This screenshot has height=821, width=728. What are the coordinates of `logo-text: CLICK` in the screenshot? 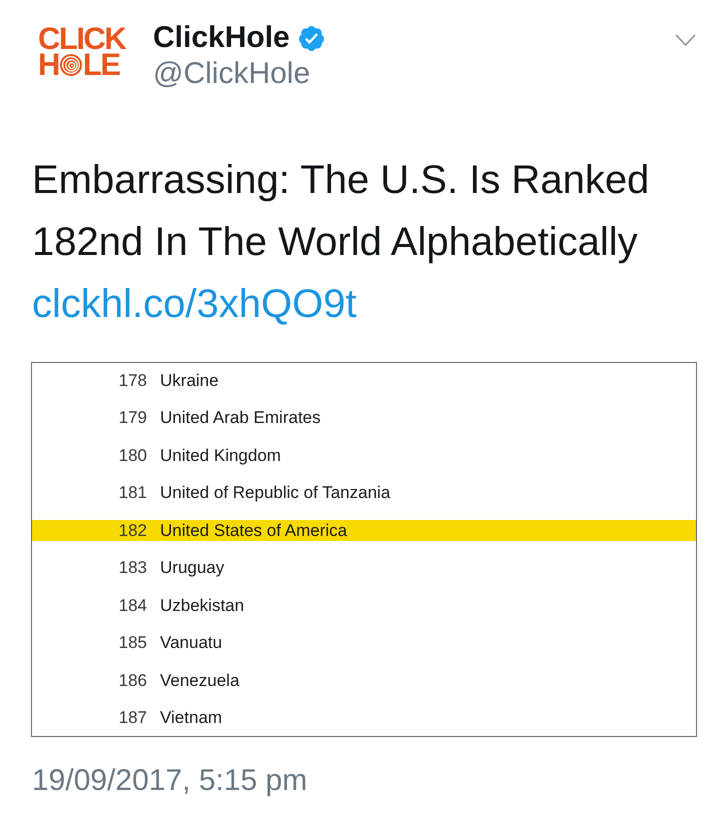 It's located at (82, 39).